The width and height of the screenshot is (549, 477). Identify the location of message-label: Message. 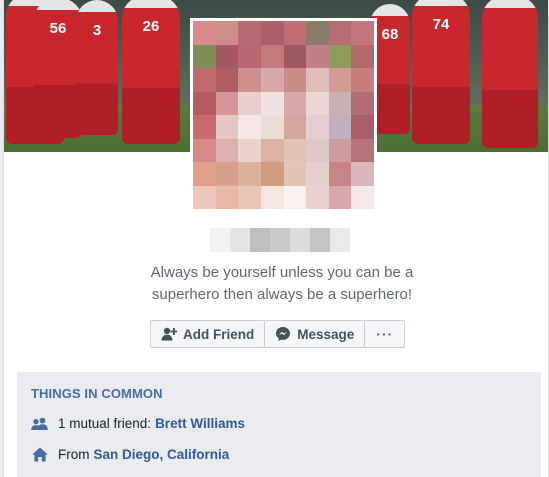
(326, 334).